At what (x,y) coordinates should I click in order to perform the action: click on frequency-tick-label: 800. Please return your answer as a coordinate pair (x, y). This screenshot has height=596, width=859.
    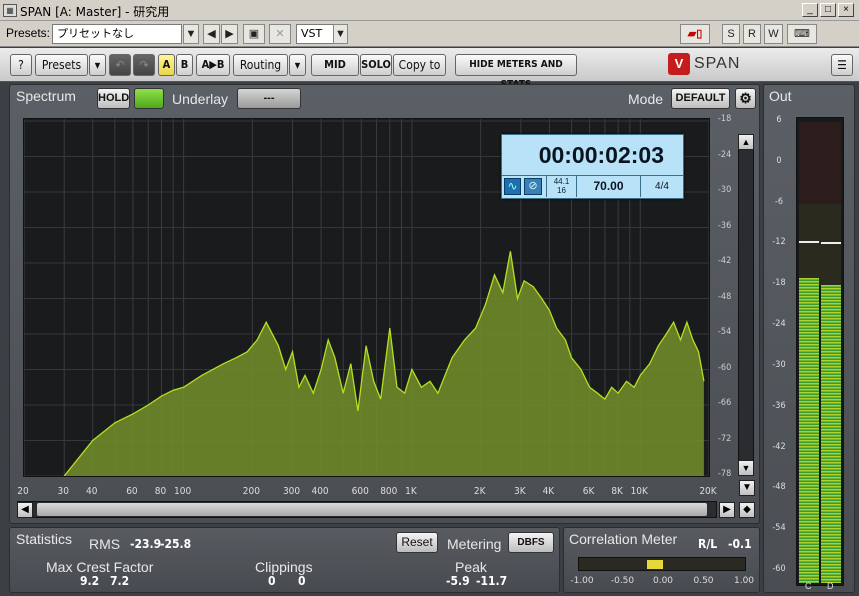
    Looking at the image, I should click on (389, 491).